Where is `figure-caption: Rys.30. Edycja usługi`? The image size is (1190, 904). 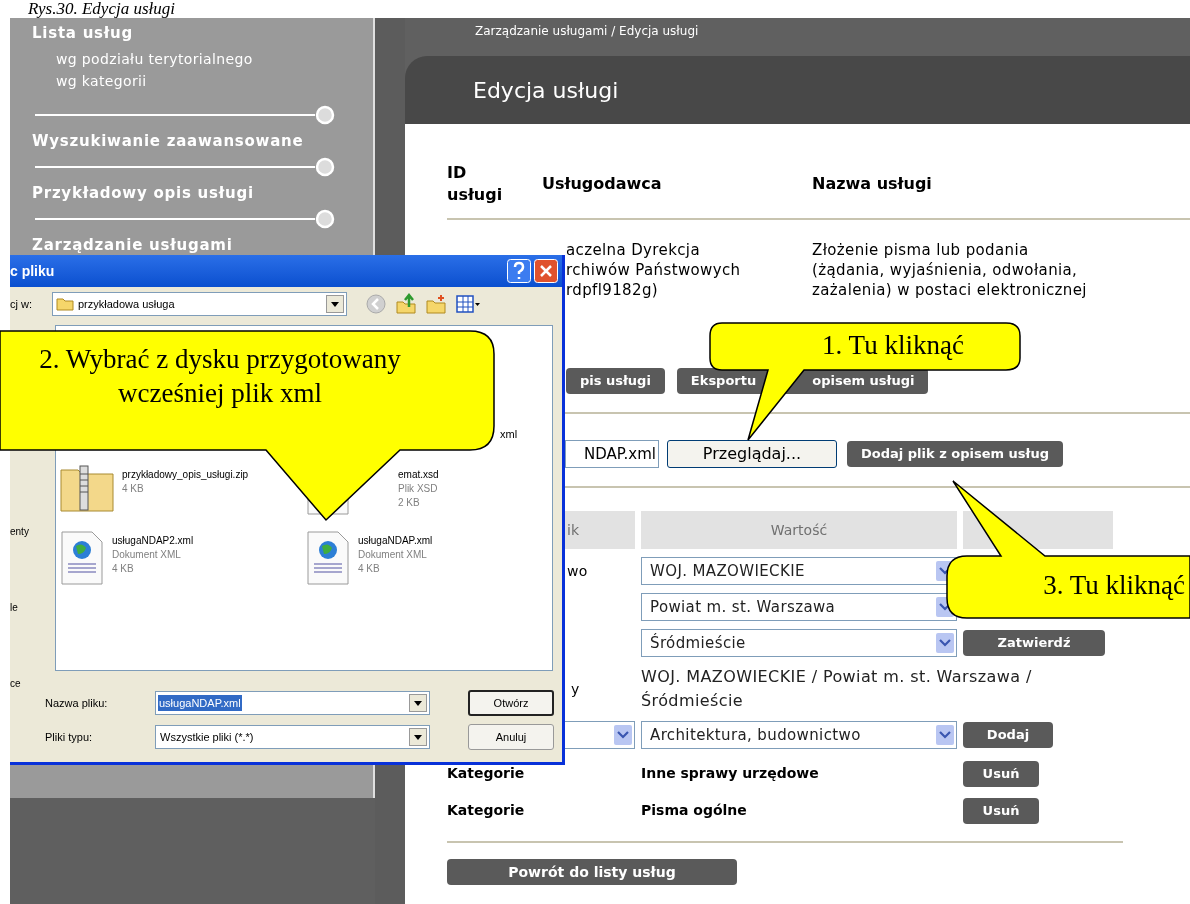
figure-caption: Rys.30. Edycja usługi is located at coordinates (101, 9).